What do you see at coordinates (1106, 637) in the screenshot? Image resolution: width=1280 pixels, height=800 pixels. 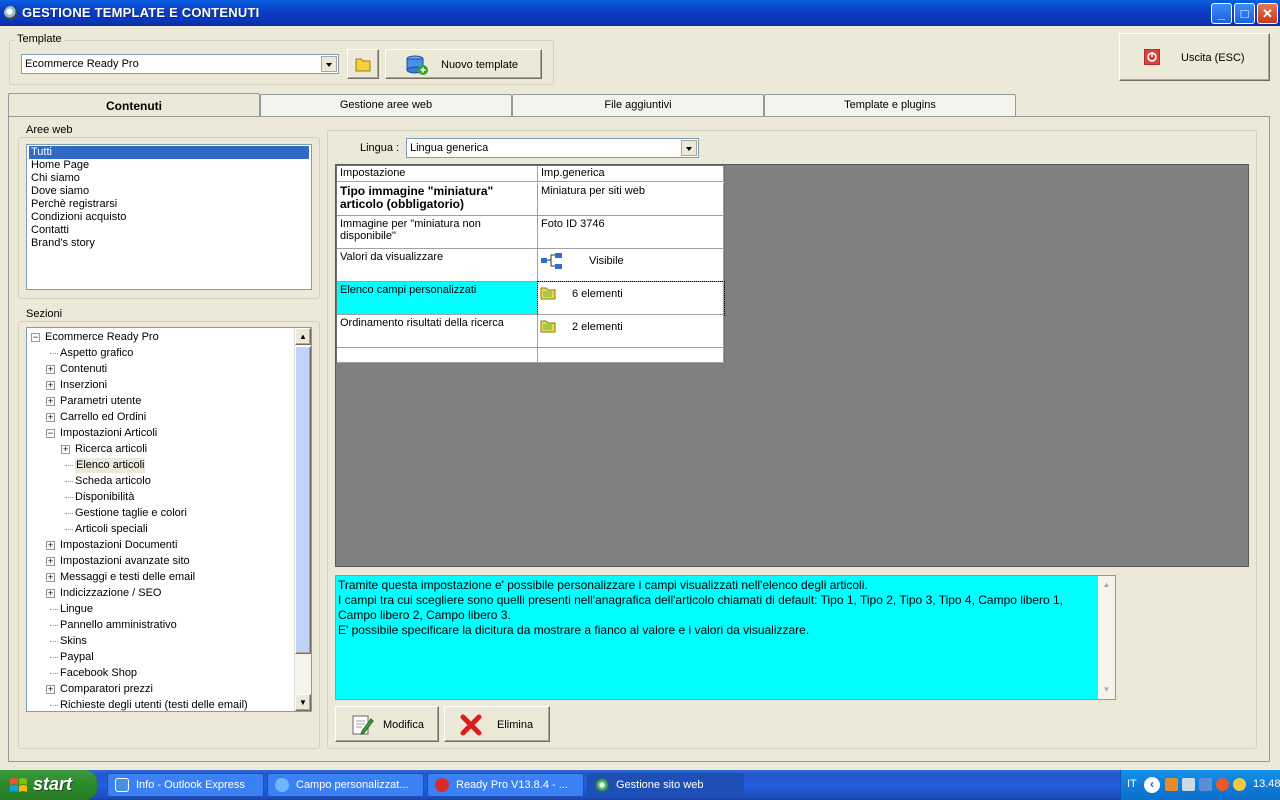 I see `description-scrollbar: ▲ ▼` at bounding box center [1106, 637].